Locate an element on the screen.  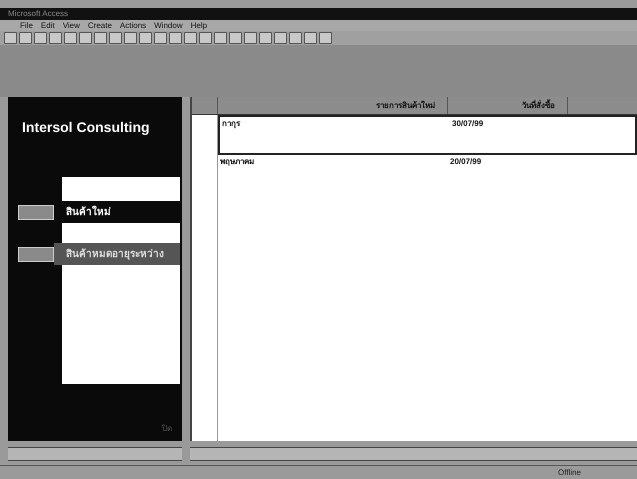
table-row: พฤษภาคม 20/07/99 is located at coordinates (427, 165).